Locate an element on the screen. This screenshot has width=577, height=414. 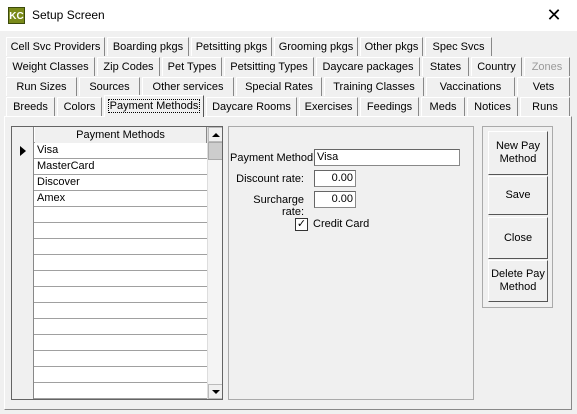
tab-meds: Meds is located at coordinates (443, 106).